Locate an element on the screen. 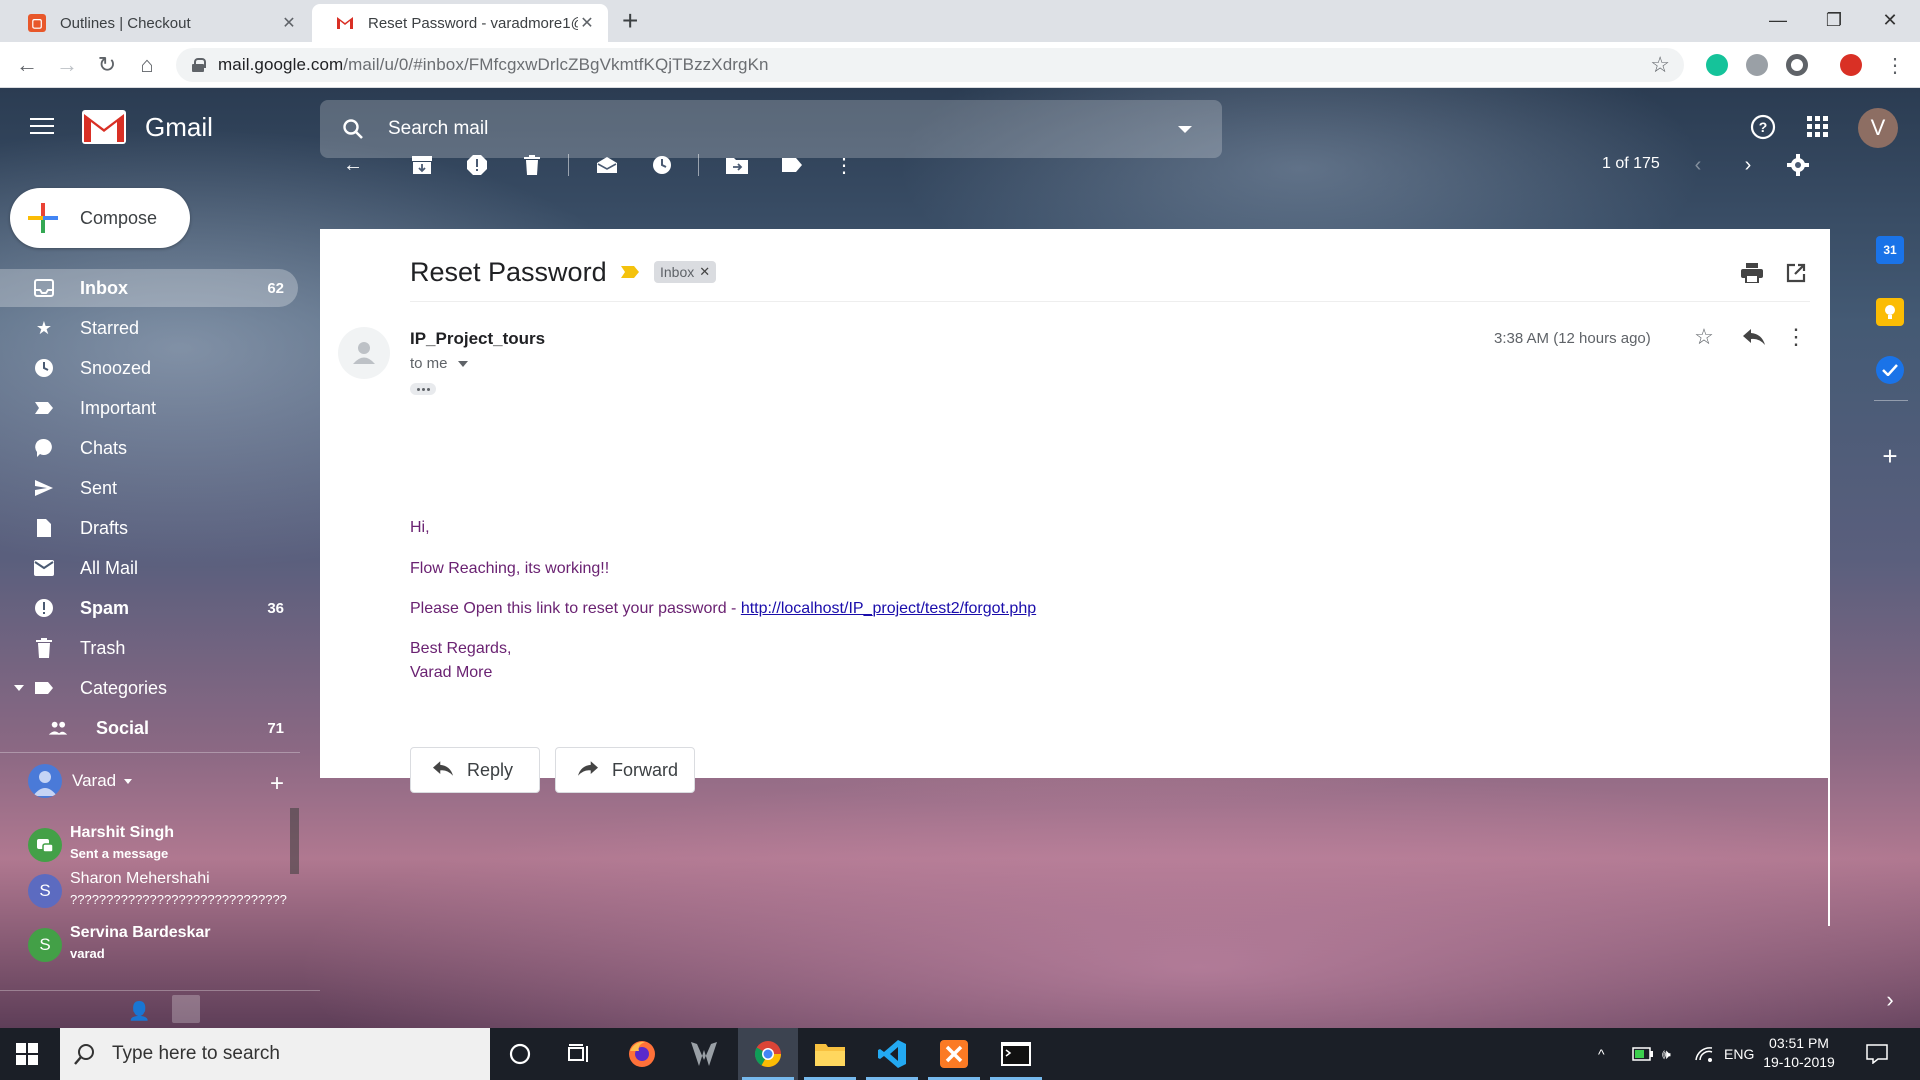 This screenshot has width=1920, height=1080. reload-button: ↻ is located at coordinates (107, 65).